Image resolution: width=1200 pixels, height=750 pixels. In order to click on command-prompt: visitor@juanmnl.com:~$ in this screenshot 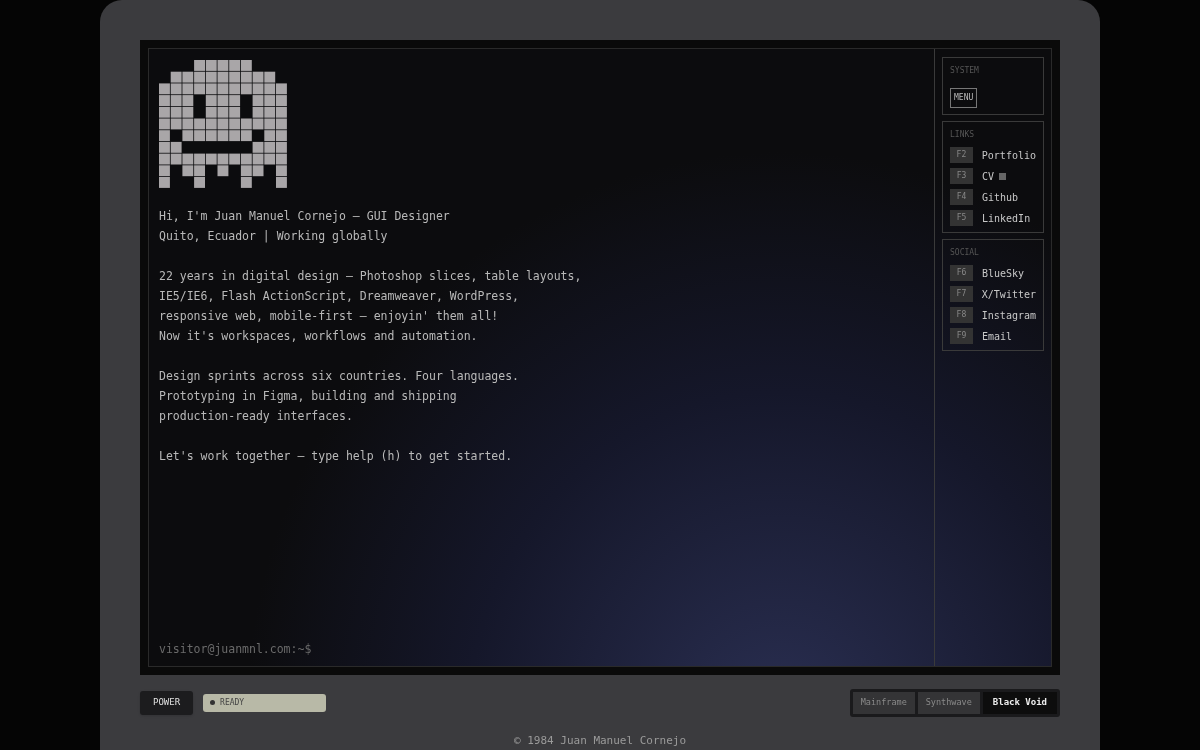, I will do `click(546, 649)`.